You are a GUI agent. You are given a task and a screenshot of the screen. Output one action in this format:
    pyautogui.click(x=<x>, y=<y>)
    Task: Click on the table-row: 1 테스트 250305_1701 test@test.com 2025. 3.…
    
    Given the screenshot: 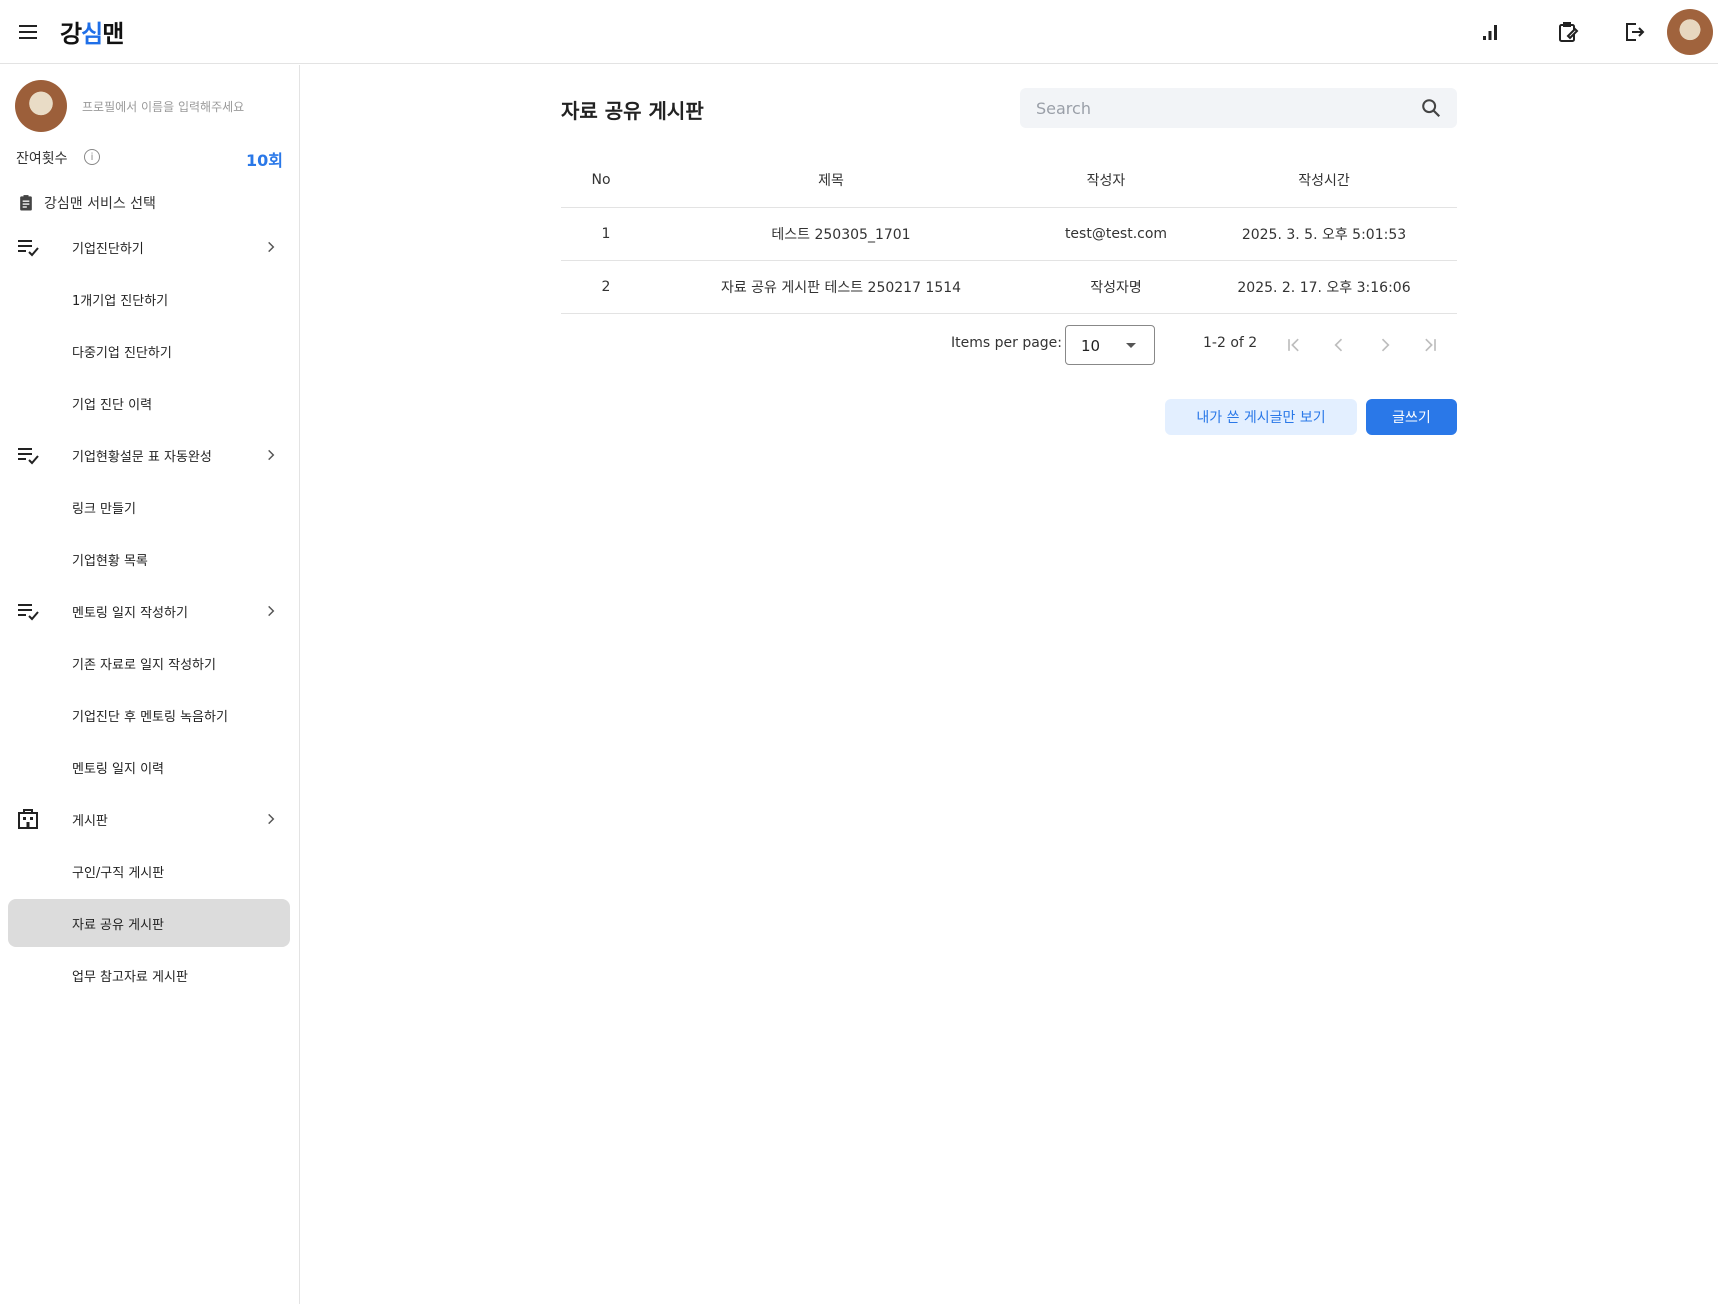 What is the action you would take?
    pyautogui.click(x=1009, y=234)
    